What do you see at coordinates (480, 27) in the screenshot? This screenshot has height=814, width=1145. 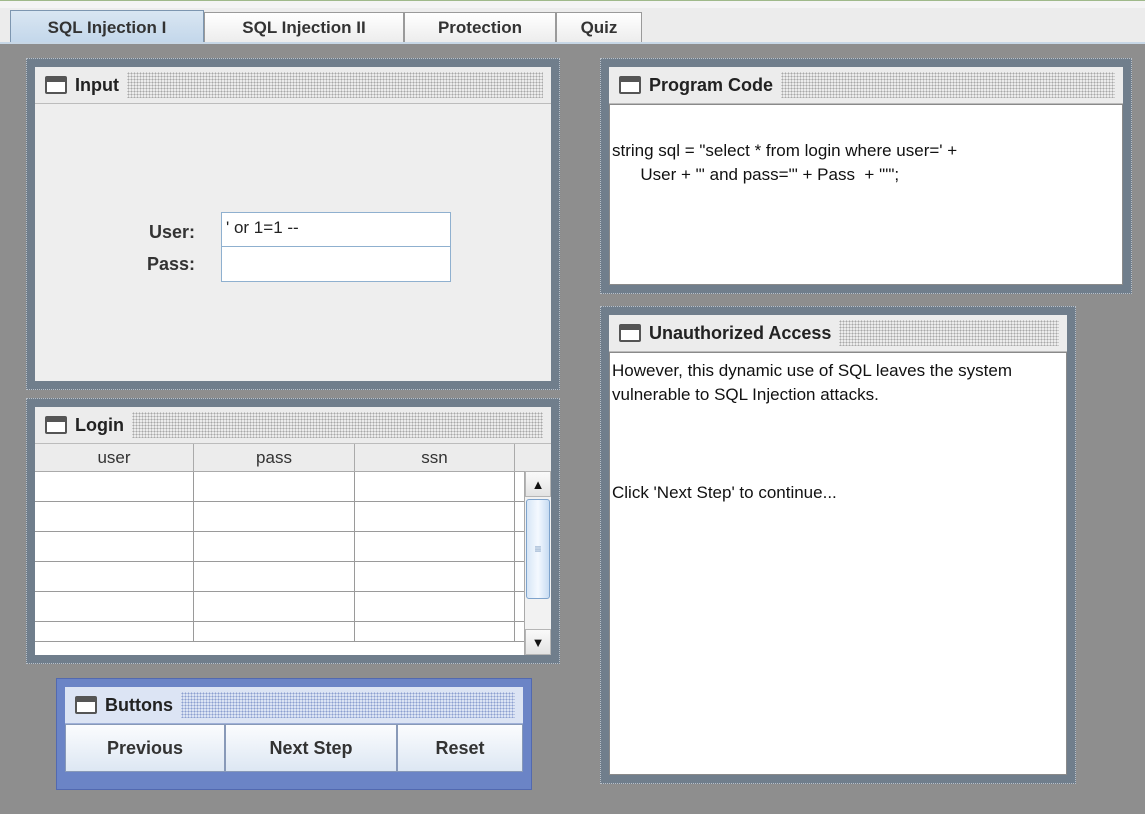 I see `tab-protection: Protection` at bounding box center [480, 27].